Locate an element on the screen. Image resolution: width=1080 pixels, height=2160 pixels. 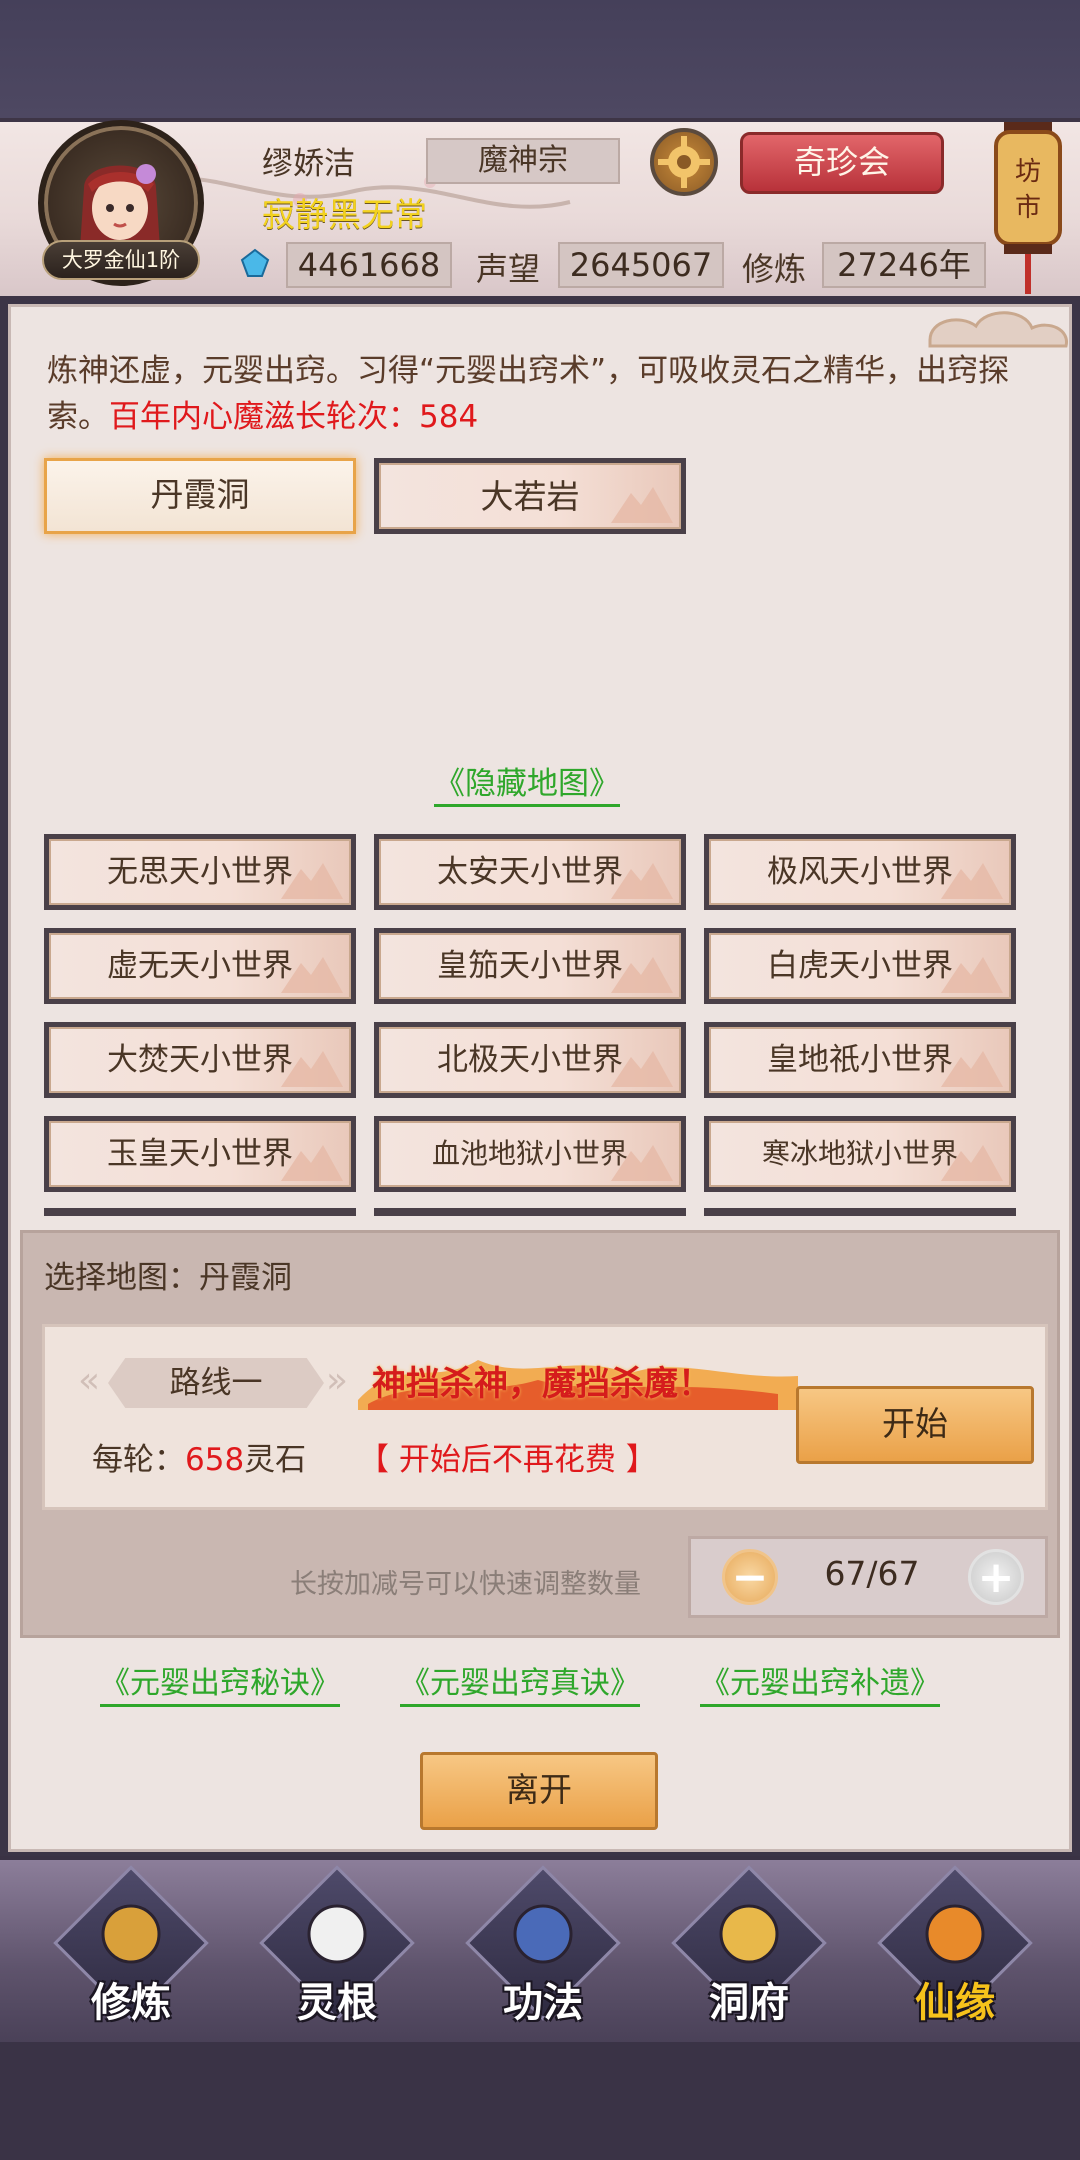
gear-icon is located at coordinates (684, 162).